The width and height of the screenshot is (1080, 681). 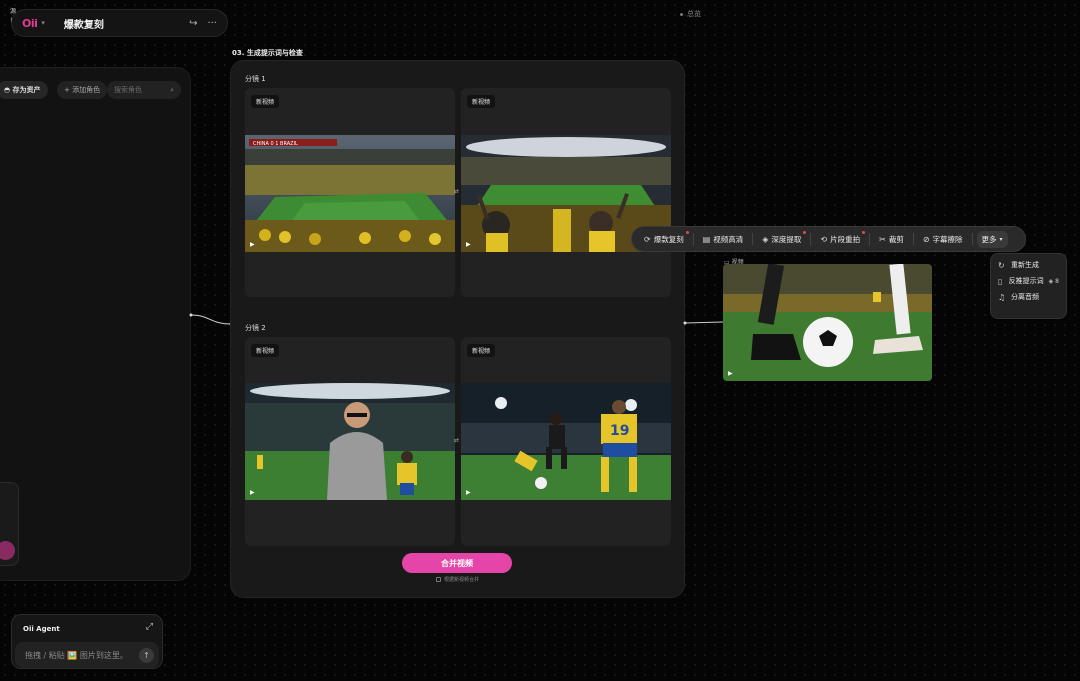 I want to click on agent-input: 拖拽 / 粘贴 🖼️ 图片到这里。 ↑, so click(x=87, y=655).